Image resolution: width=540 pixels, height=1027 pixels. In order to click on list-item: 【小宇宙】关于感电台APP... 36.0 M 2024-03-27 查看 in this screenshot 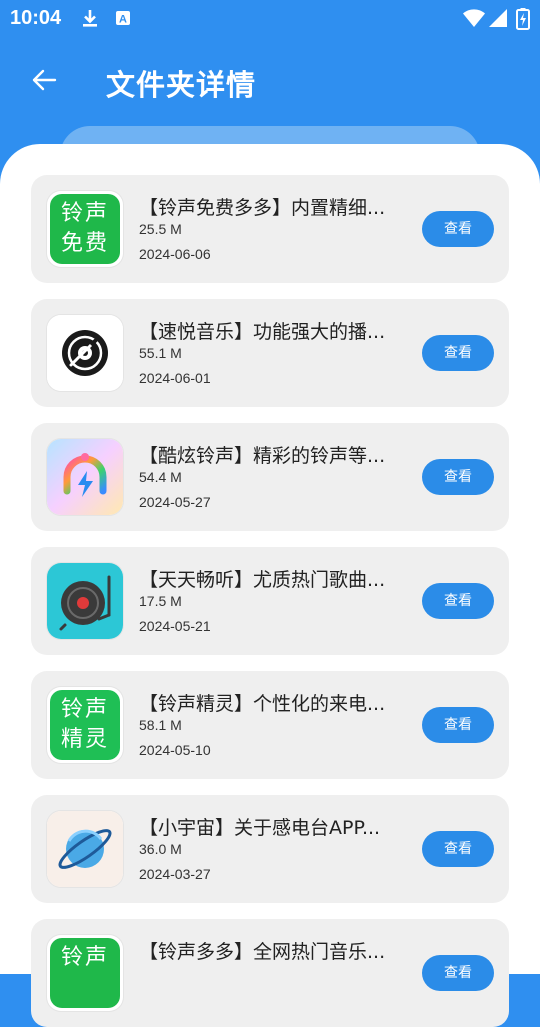, I will do `click(270, 849)`.